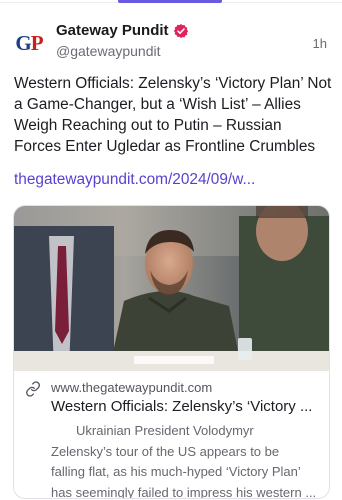 The width and height of the screenshot is (342, 500). What do you see at coordinates (180, 30) in the screenshot?
I see `verified-badge-icon` at bounding box center [180, 30].